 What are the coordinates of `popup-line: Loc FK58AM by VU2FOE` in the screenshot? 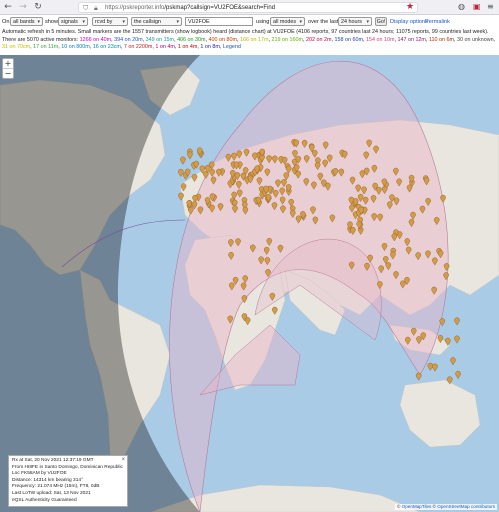 It's located at (39, 474).